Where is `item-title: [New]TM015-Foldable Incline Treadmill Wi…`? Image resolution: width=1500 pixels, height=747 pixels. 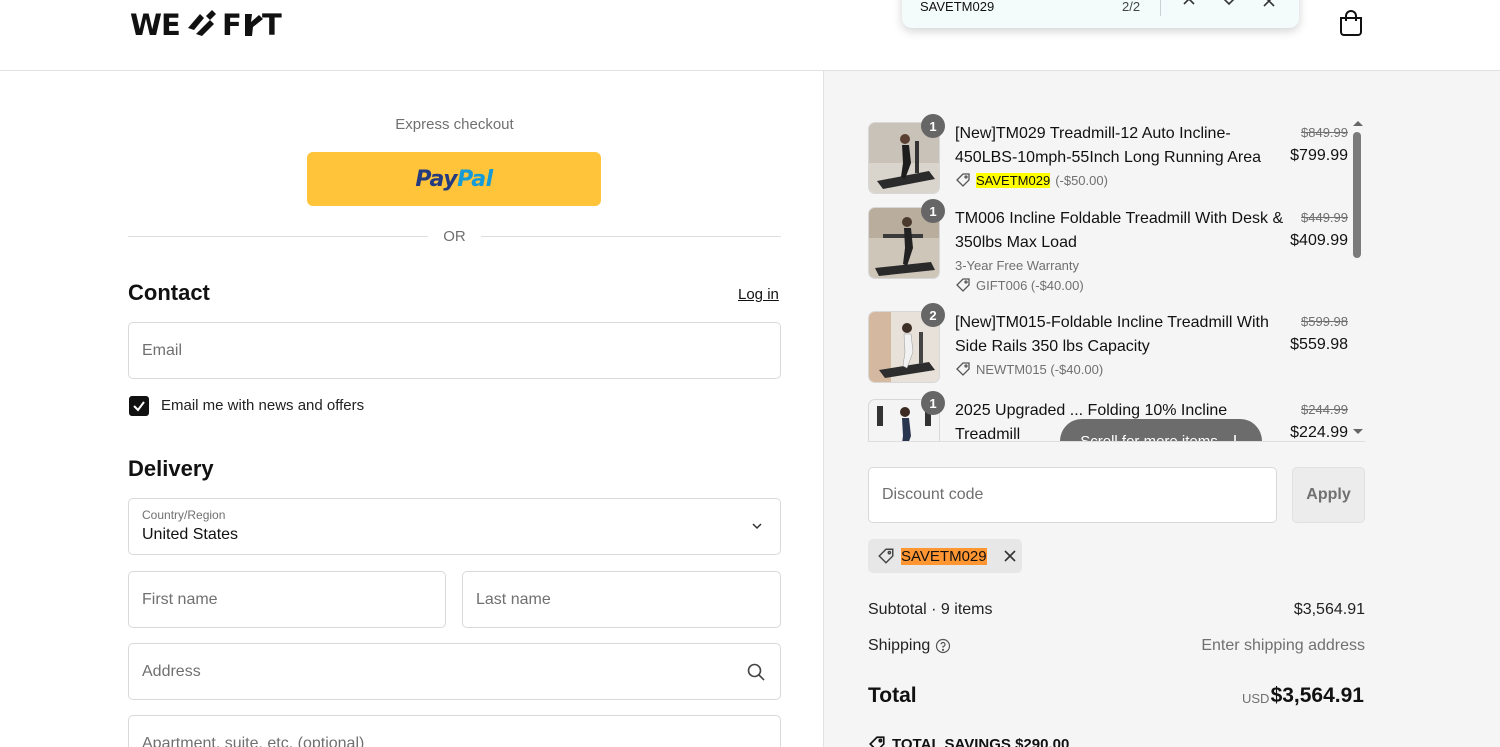
item-title: [New]TM015-Foldable Incline Treadmill Wi… is located at coordinates (1112, 334).